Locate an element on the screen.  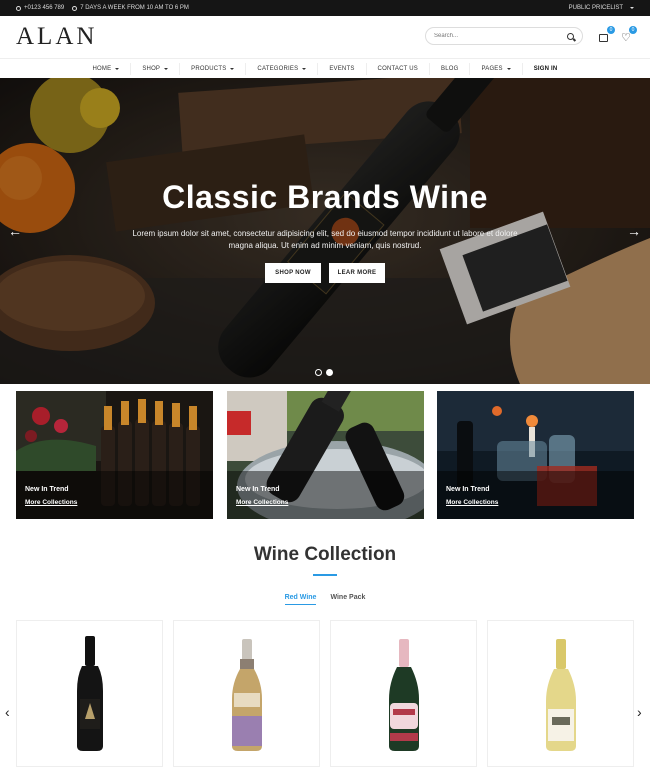
nav-item-pages: PAGES is located at coordinates (495, 68).